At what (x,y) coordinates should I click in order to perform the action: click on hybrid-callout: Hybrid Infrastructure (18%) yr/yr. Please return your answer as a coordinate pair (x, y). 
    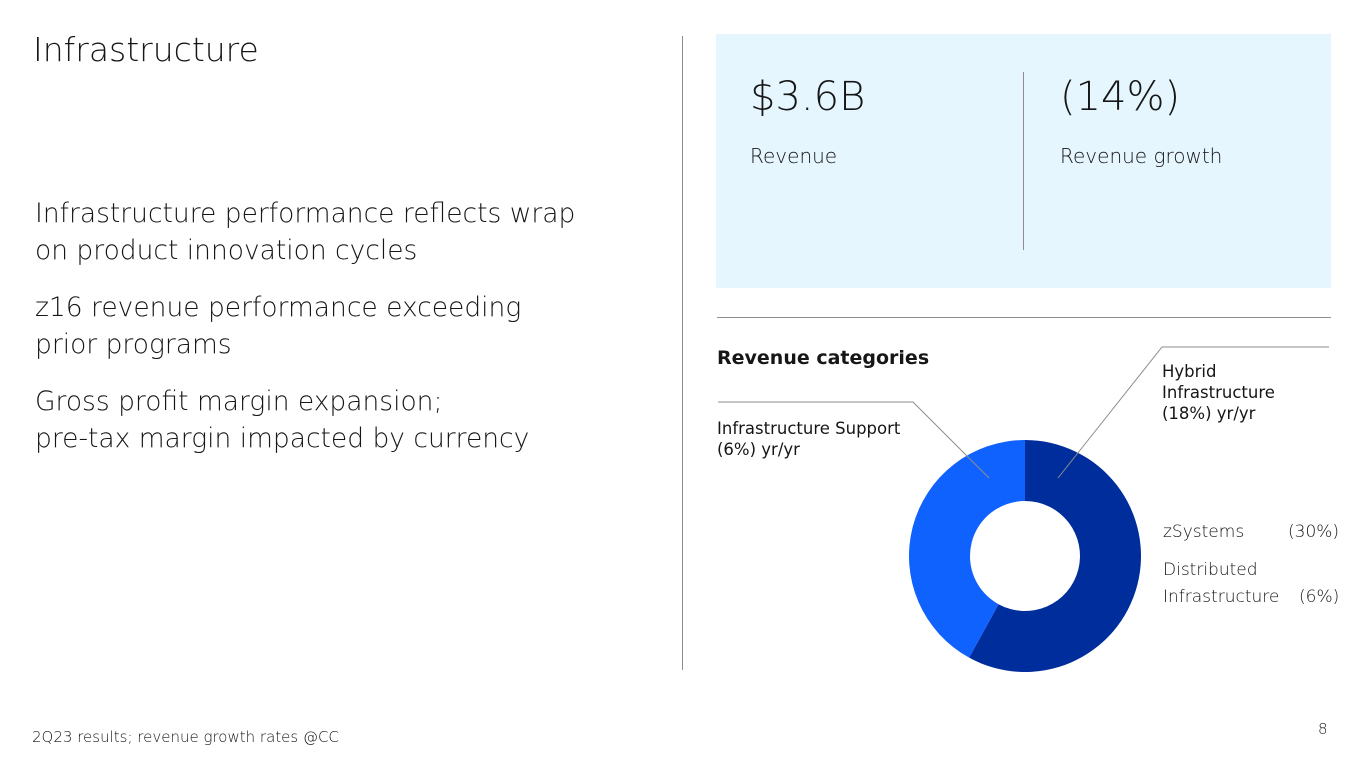
    Looking at the image, I should click on (1218, 392).